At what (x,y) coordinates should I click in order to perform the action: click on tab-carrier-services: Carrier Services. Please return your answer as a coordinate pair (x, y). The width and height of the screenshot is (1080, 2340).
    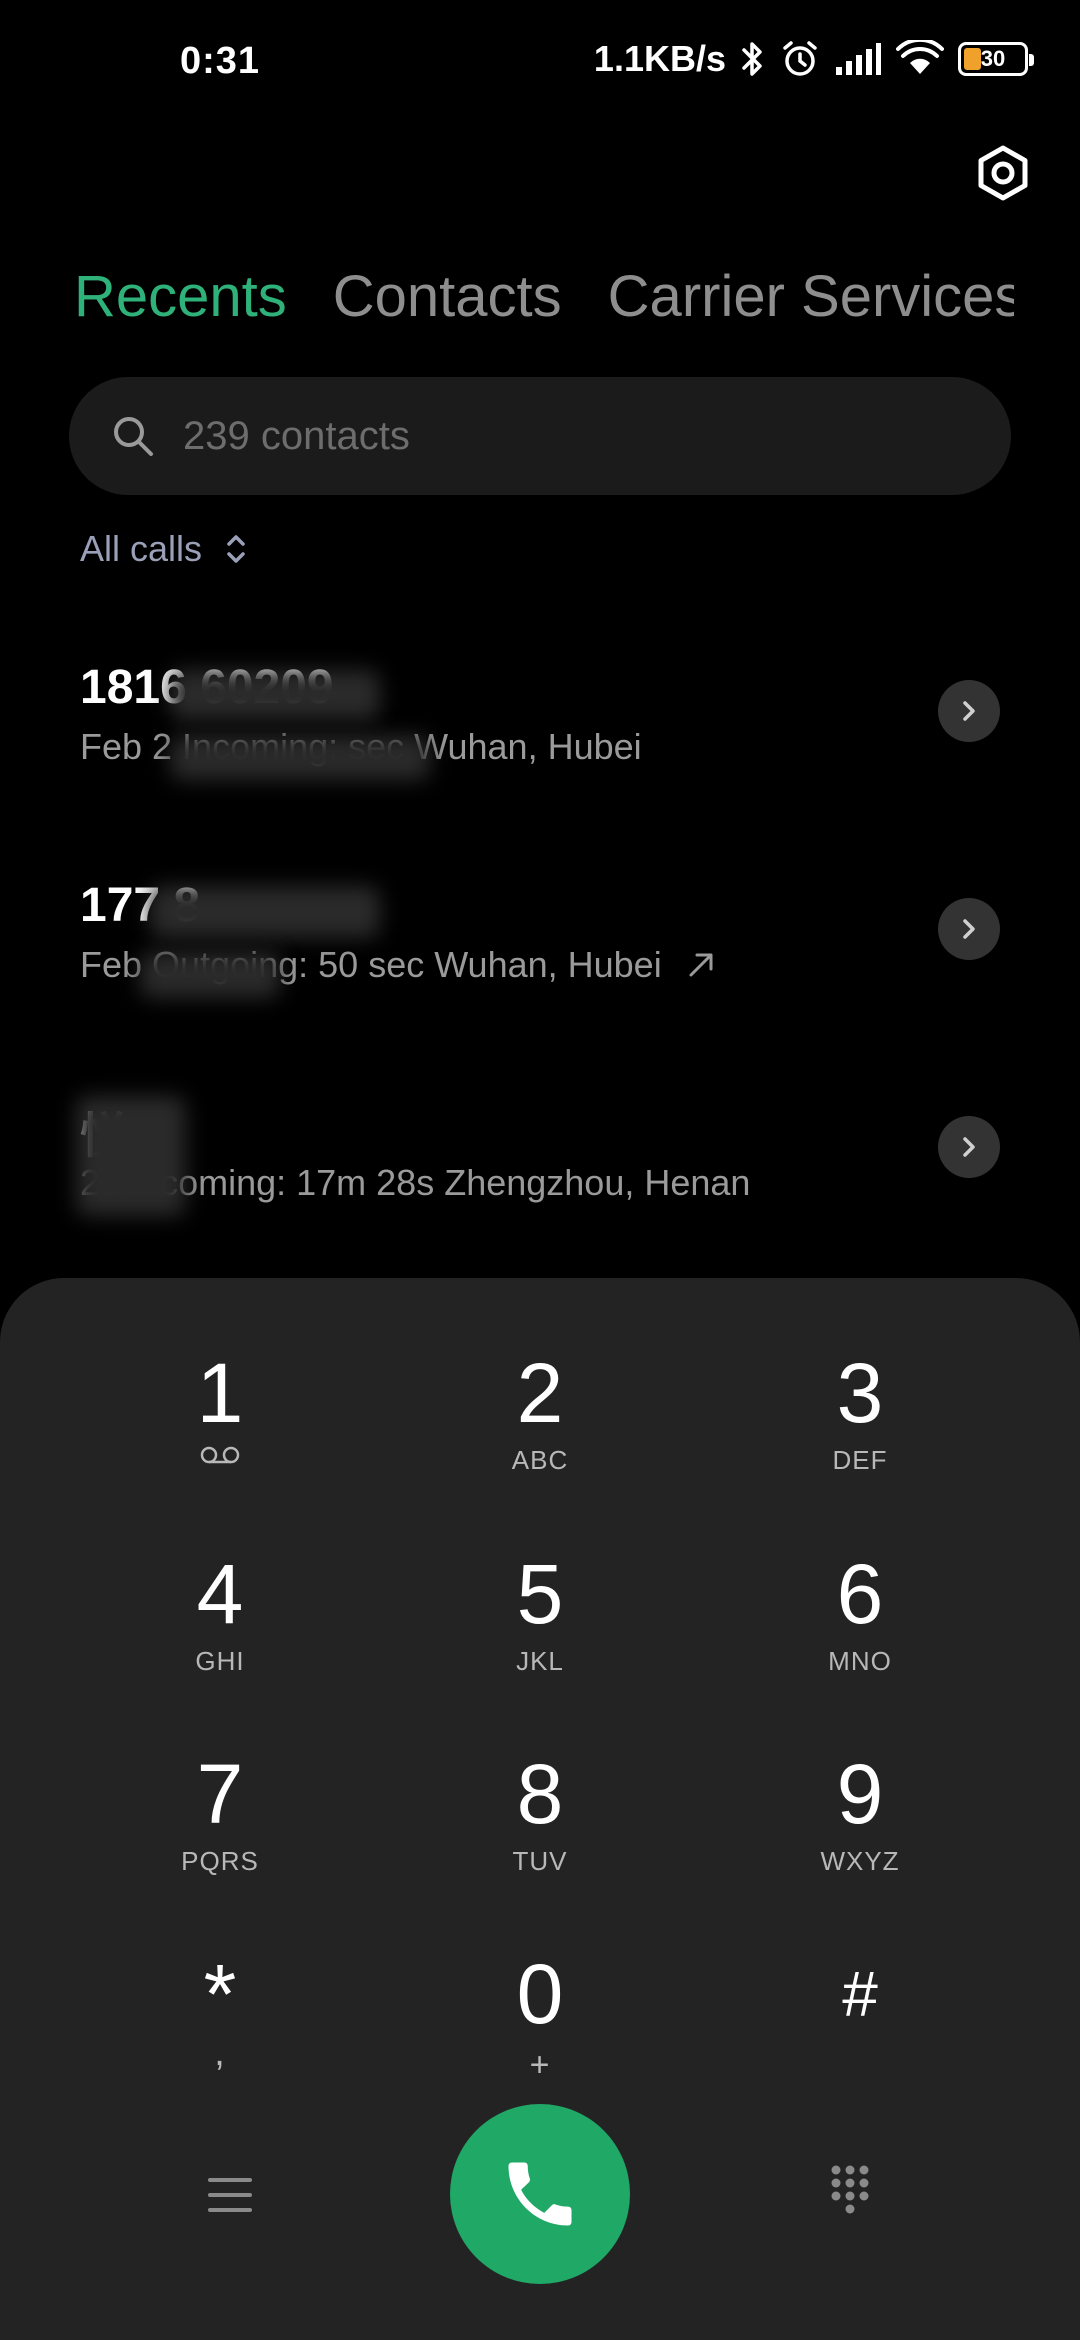
    Looking at the image, I should click on (811, 297).